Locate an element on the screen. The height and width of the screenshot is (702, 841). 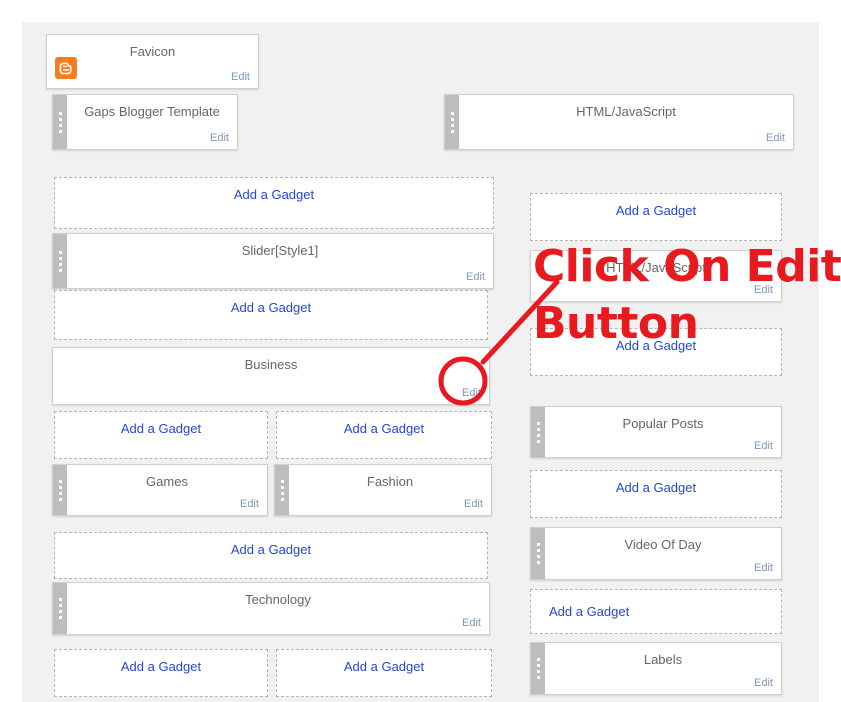
add-gadget-sidebar-video: Add a Gadget is located at coordinates (656, 494).